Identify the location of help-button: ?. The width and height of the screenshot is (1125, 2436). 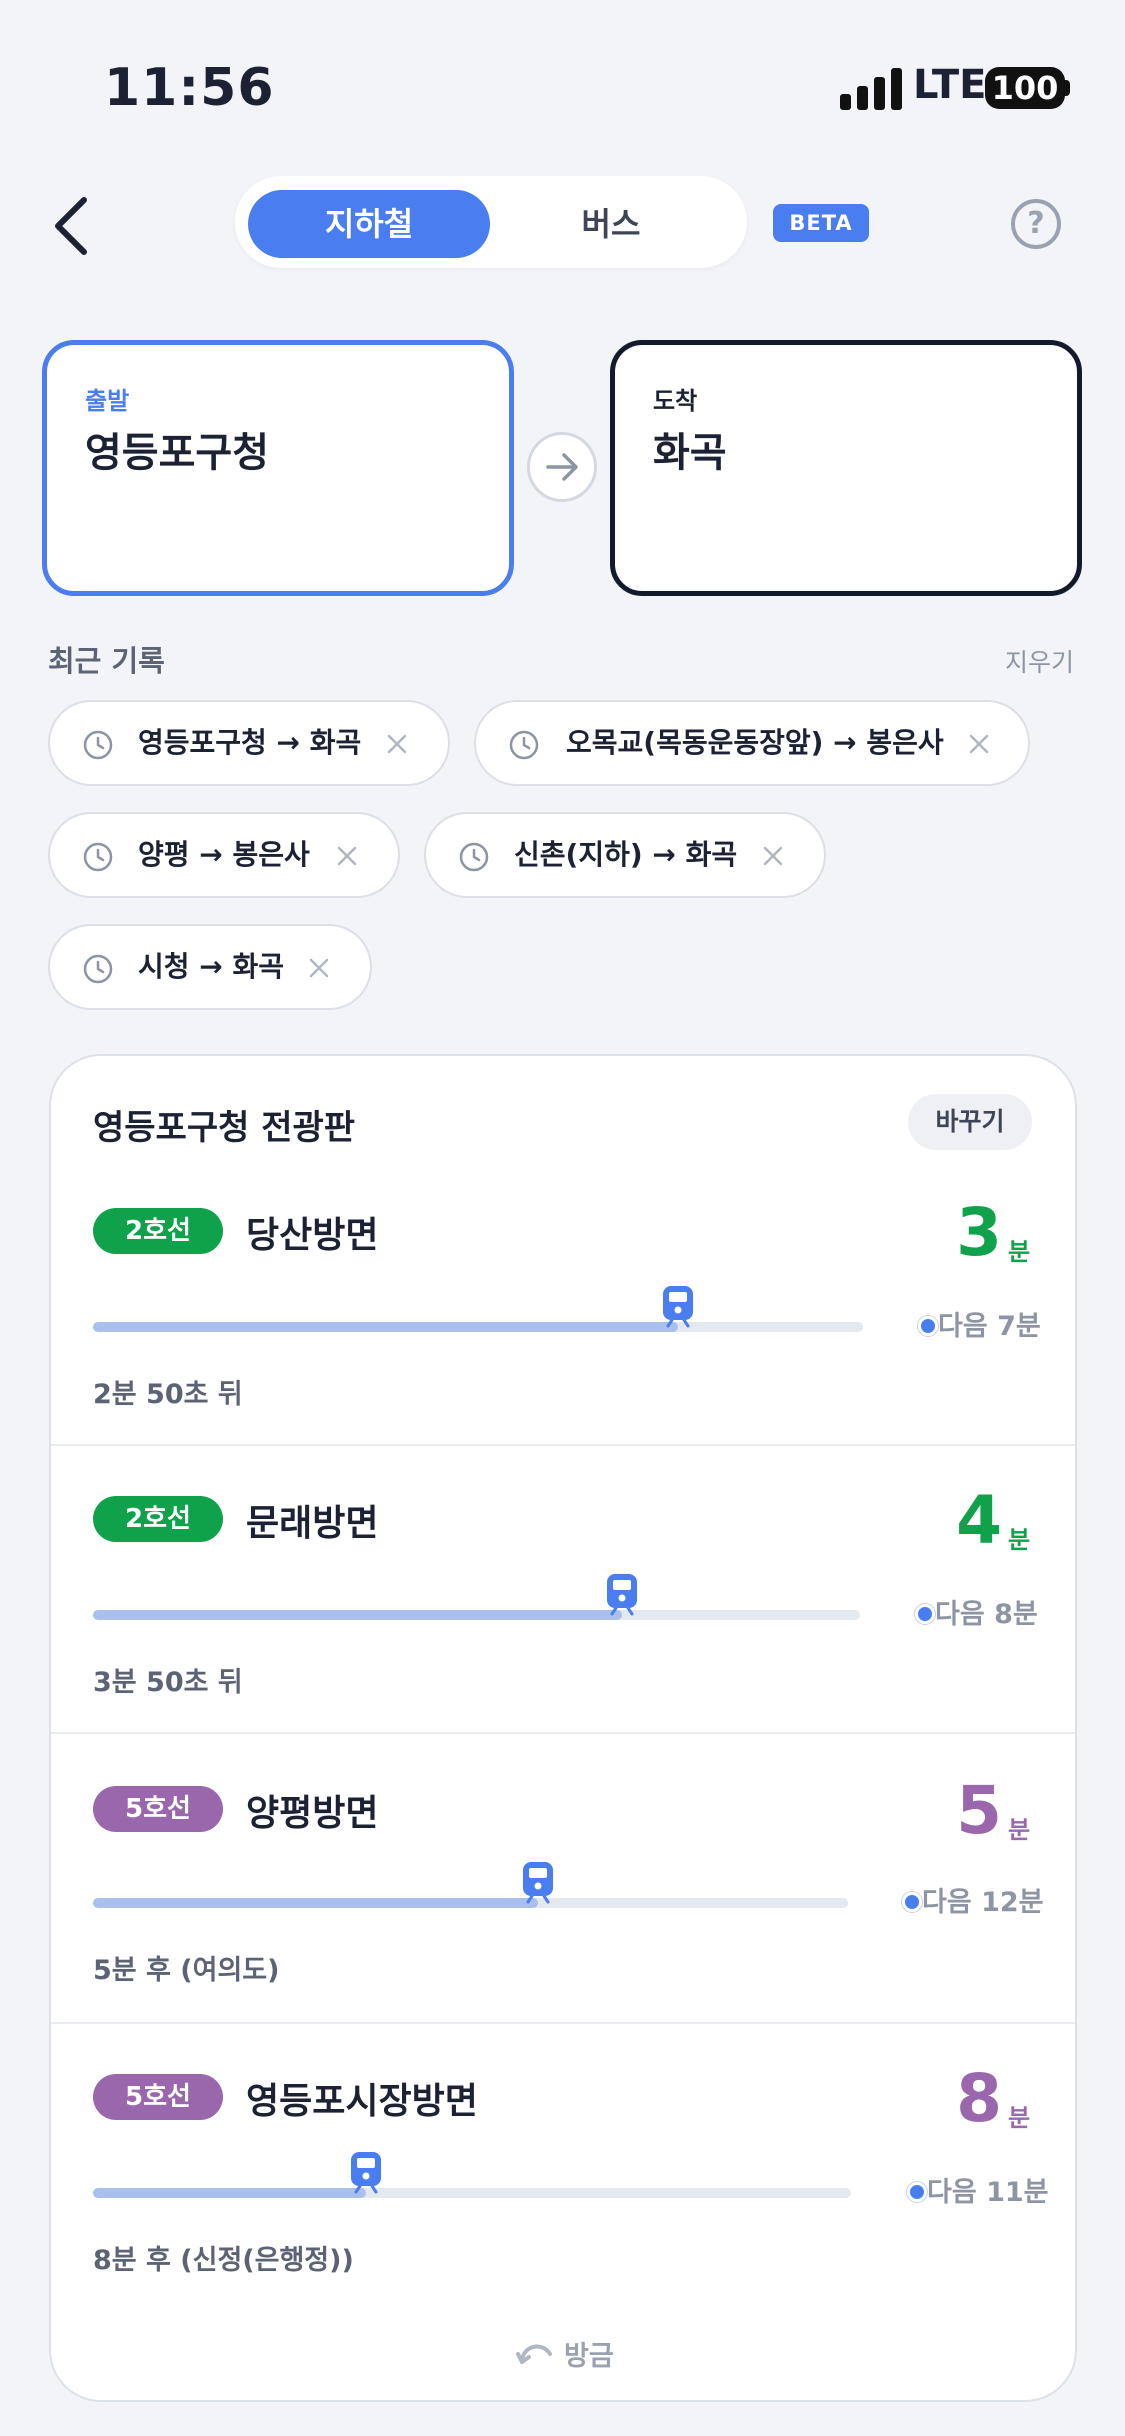
(1036, 224).